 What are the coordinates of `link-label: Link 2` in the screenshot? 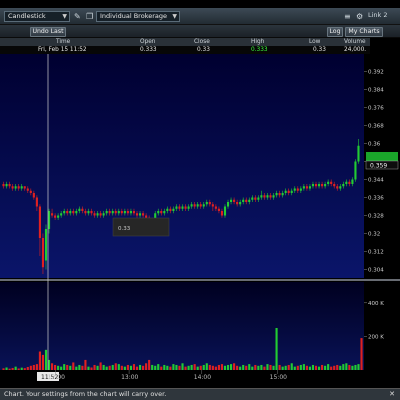 It's located at (378, 15).